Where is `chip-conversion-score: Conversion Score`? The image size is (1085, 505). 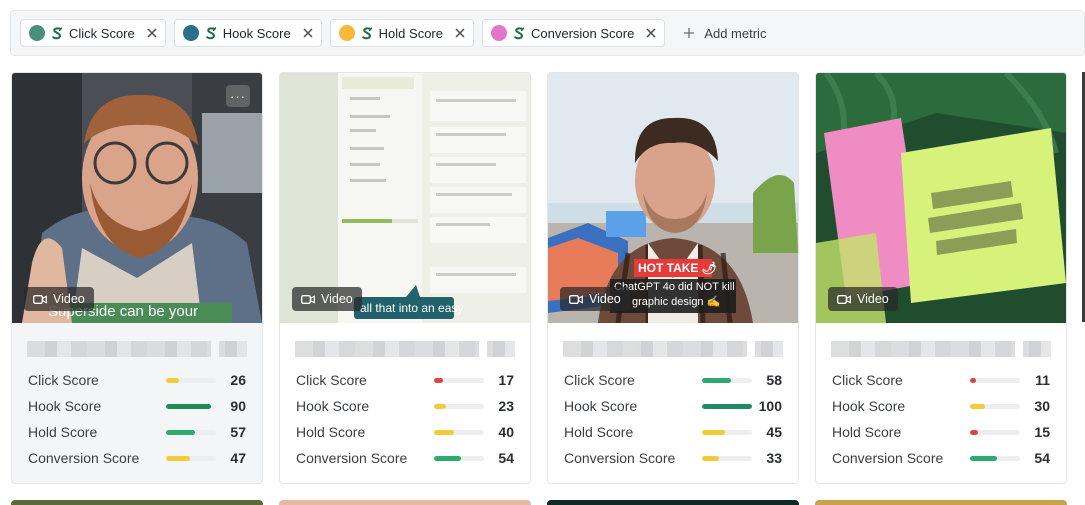 chip-conversion-score: Conversion Score is located at coordinates (573, 33).